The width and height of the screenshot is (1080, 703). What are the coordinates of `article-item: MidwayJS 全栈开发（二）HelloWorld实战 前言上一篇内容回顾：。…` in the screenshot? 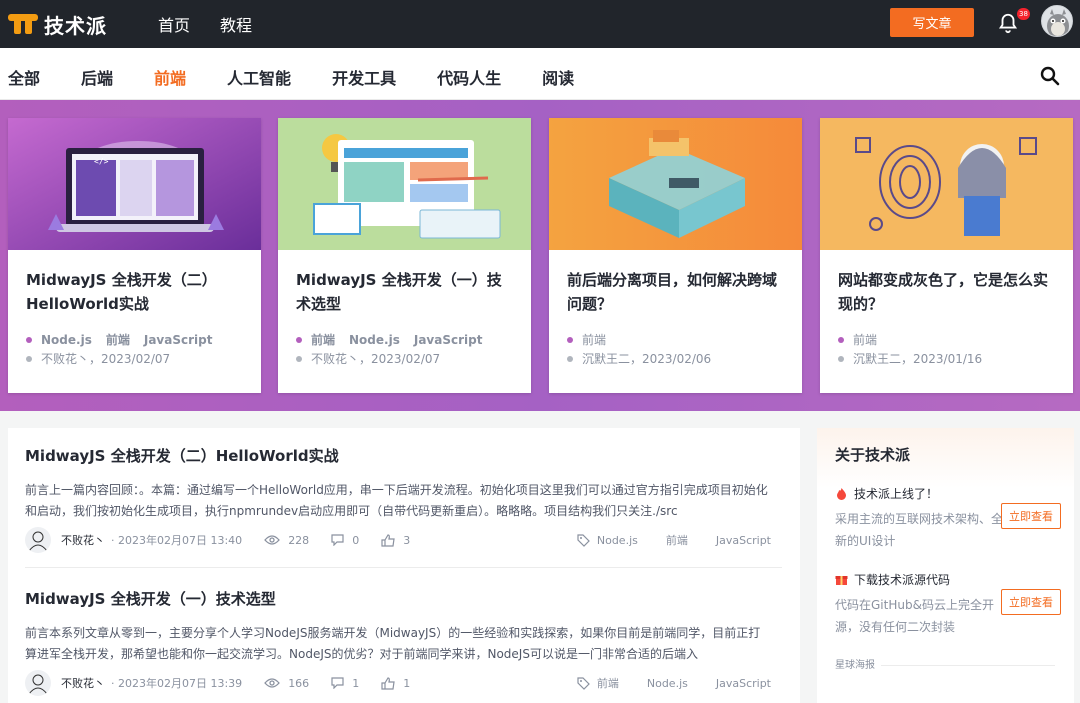 It's located at (405, 499).